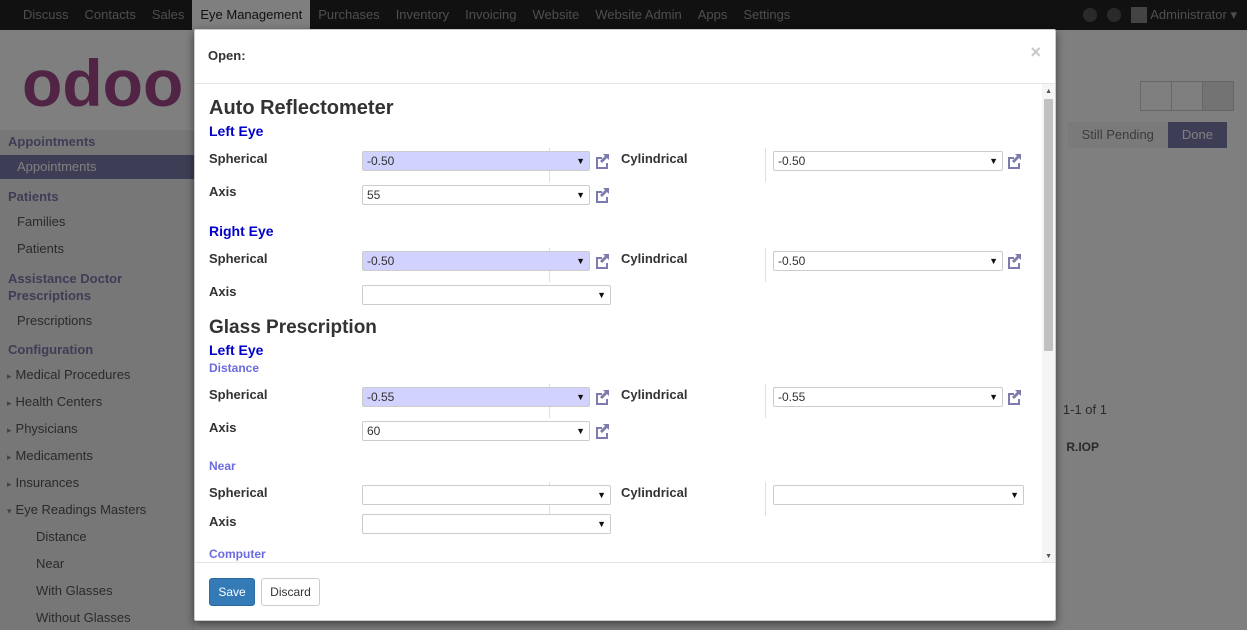 This screenshot has width=1247, height=630. Describe the element at coordinates (1048, 91) in the screenshot. I see `scroll-up-icon: ▲` at that location.